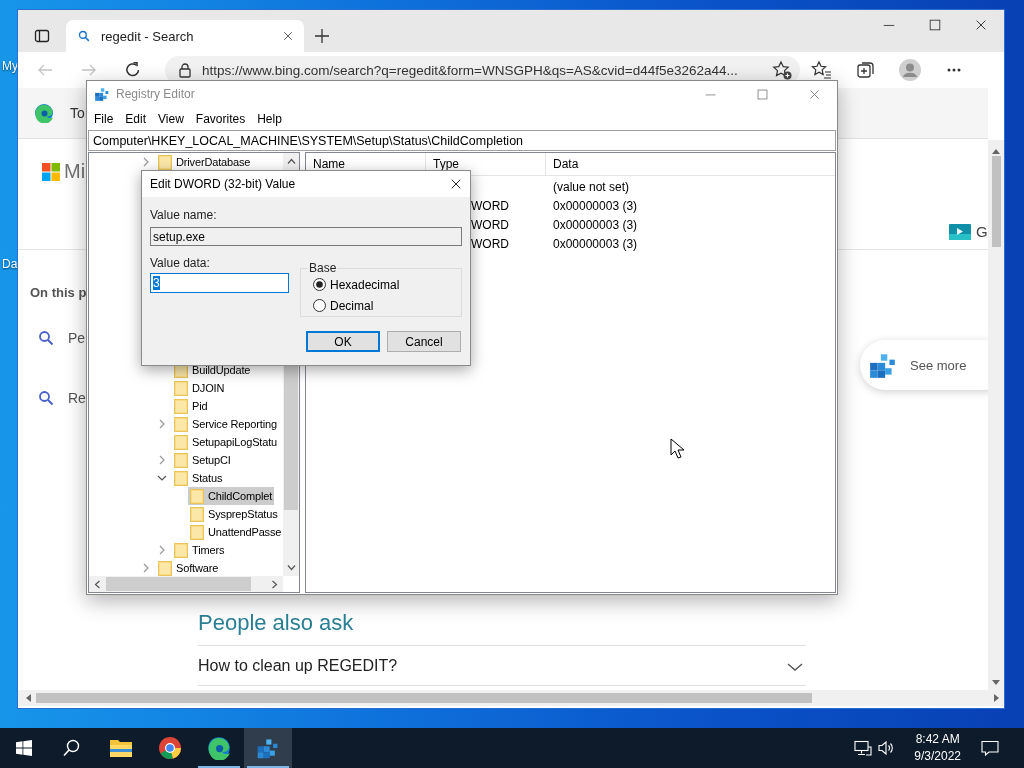 This screenshot has width=1024, height=768. What do you see at coordinates (75, 171) in the screenshot?
I see `logo-text: Mi` at bounding box center [75, 171].